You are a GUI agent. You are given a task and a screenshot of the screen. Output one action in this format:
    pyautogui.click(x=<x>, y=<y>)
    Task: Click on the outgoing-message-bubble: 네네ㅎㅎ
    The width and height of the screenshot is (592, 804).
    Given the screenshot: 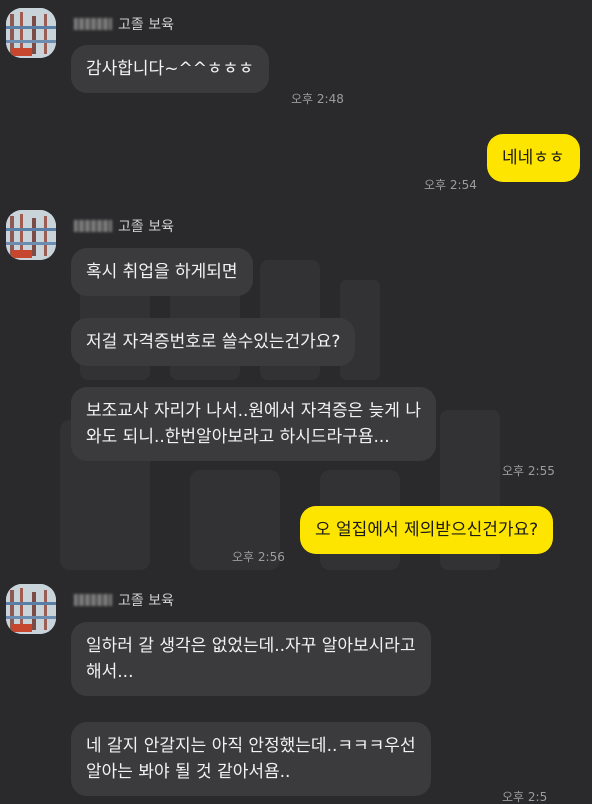 What is the action you would take?
    pyautogui.click(x=533, y=158)
    